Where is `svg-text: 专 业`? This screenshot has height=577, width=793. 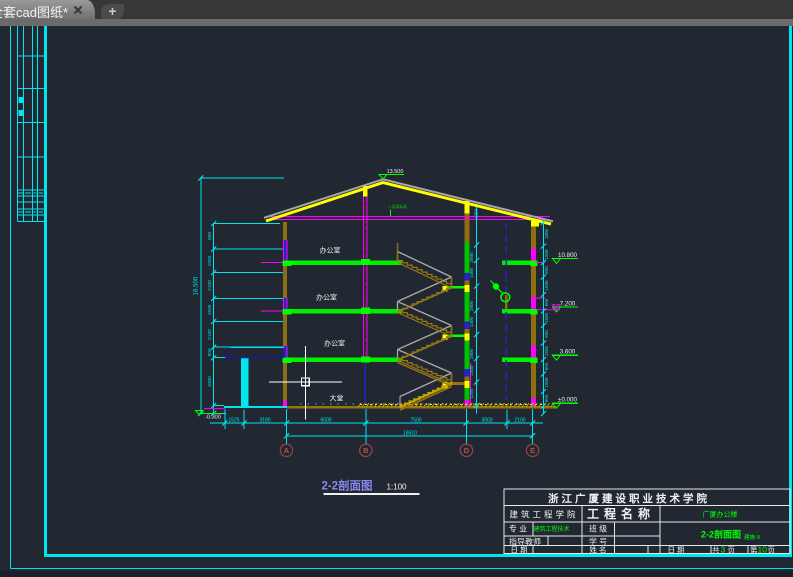 svg-text: 专 业 is located at coordinates (518, 528).